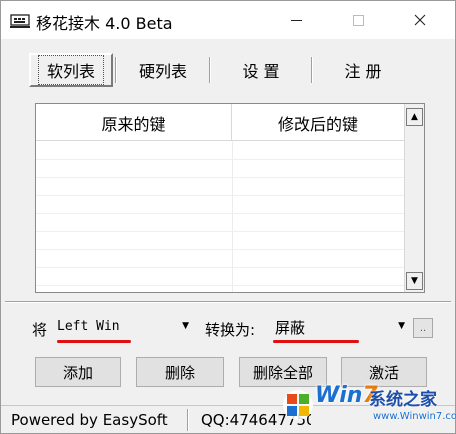 Image resolution: width=456 pixels, height=434 pixels. I want to click on tab-label: 软列表, so click(70, 70).